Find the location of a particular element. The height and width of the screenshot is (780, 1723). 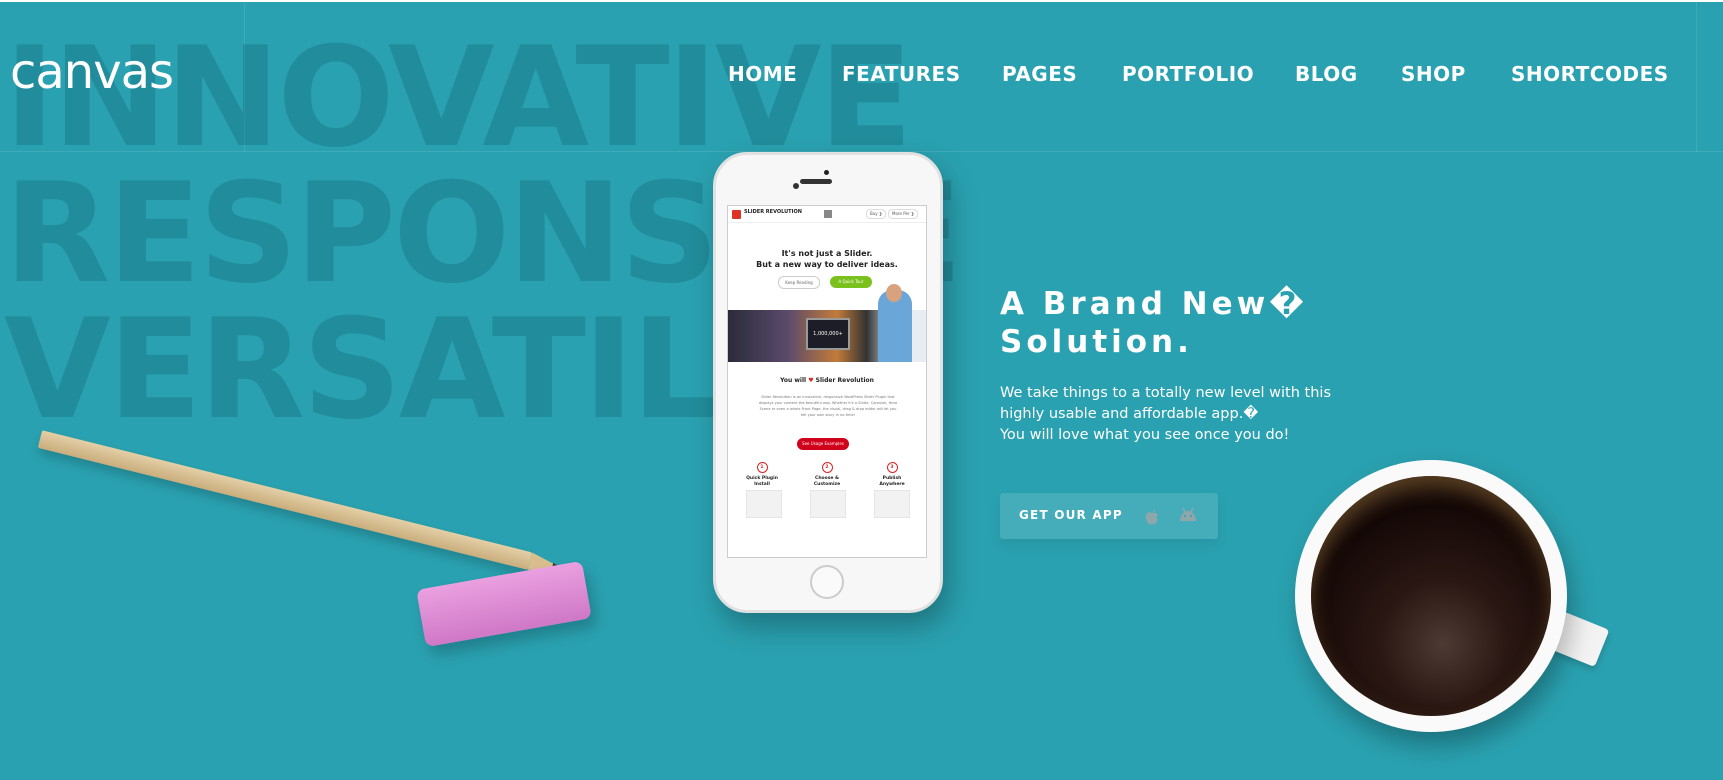

nav-item-blog: BLOG is located at coordinates (1326, 74).